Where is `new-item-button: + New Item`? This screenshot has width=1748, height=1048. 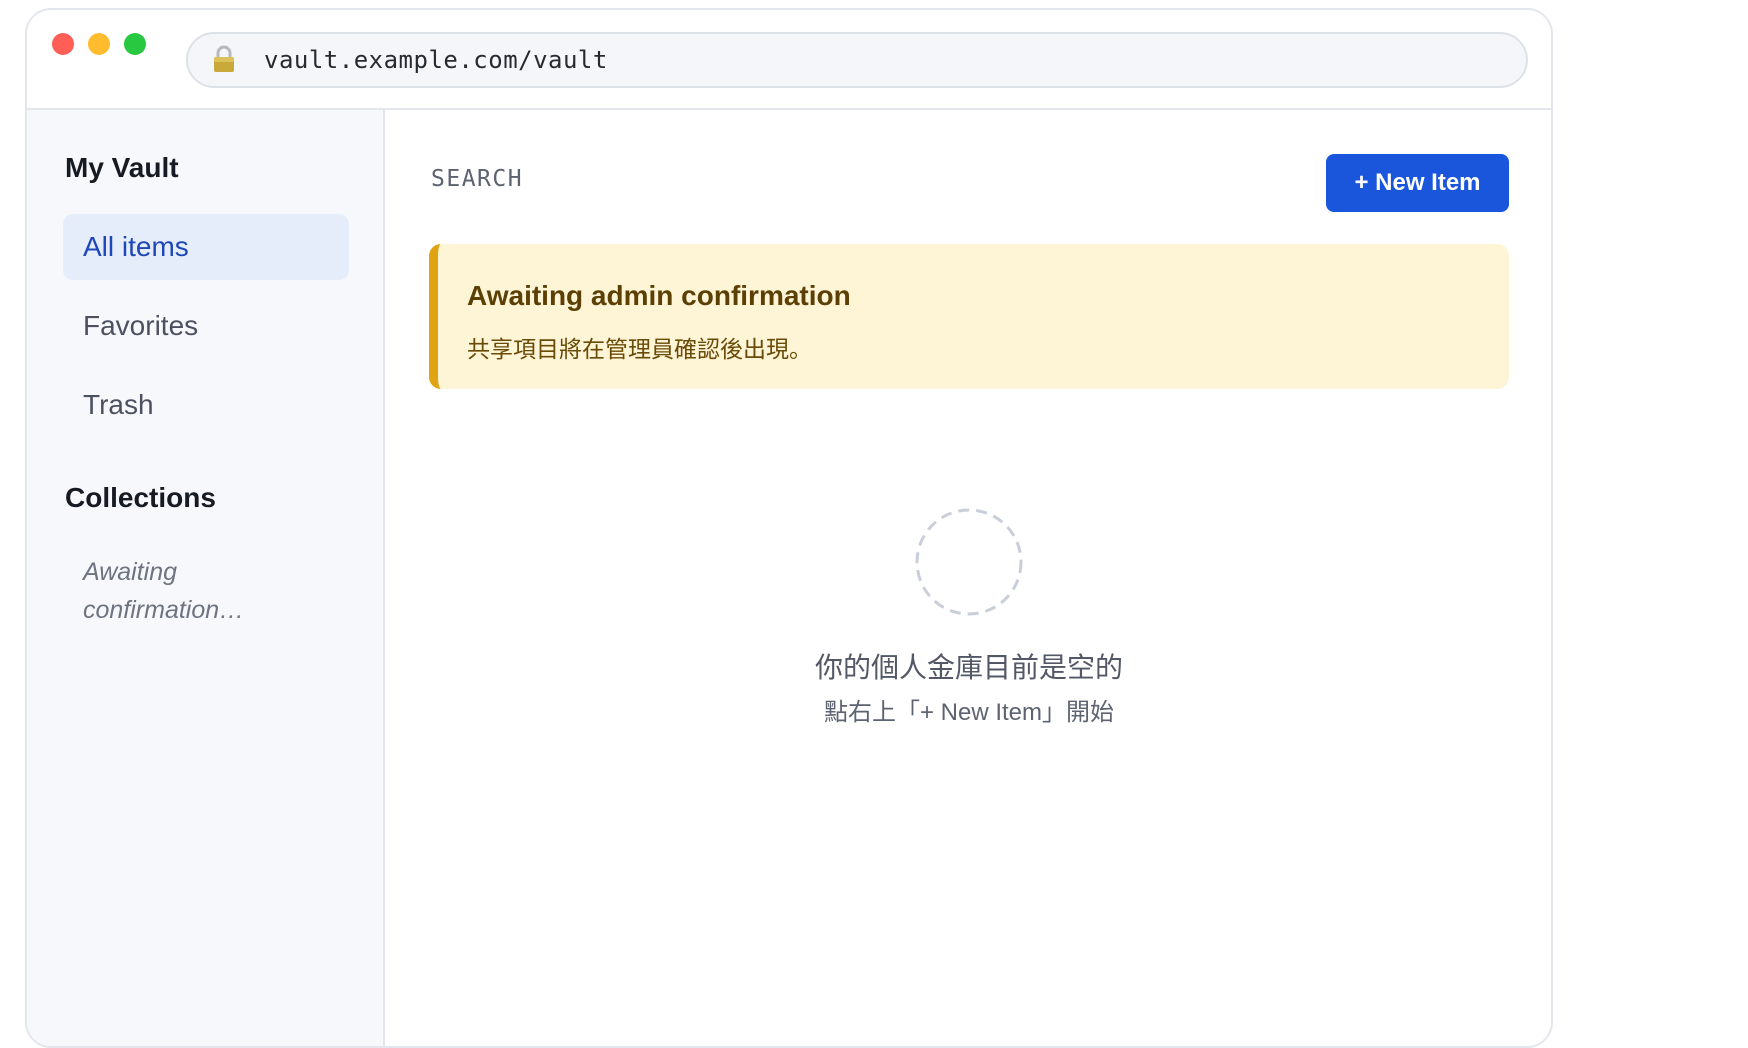 new-item-button: + New Item is located at coordinates (1417, 183).